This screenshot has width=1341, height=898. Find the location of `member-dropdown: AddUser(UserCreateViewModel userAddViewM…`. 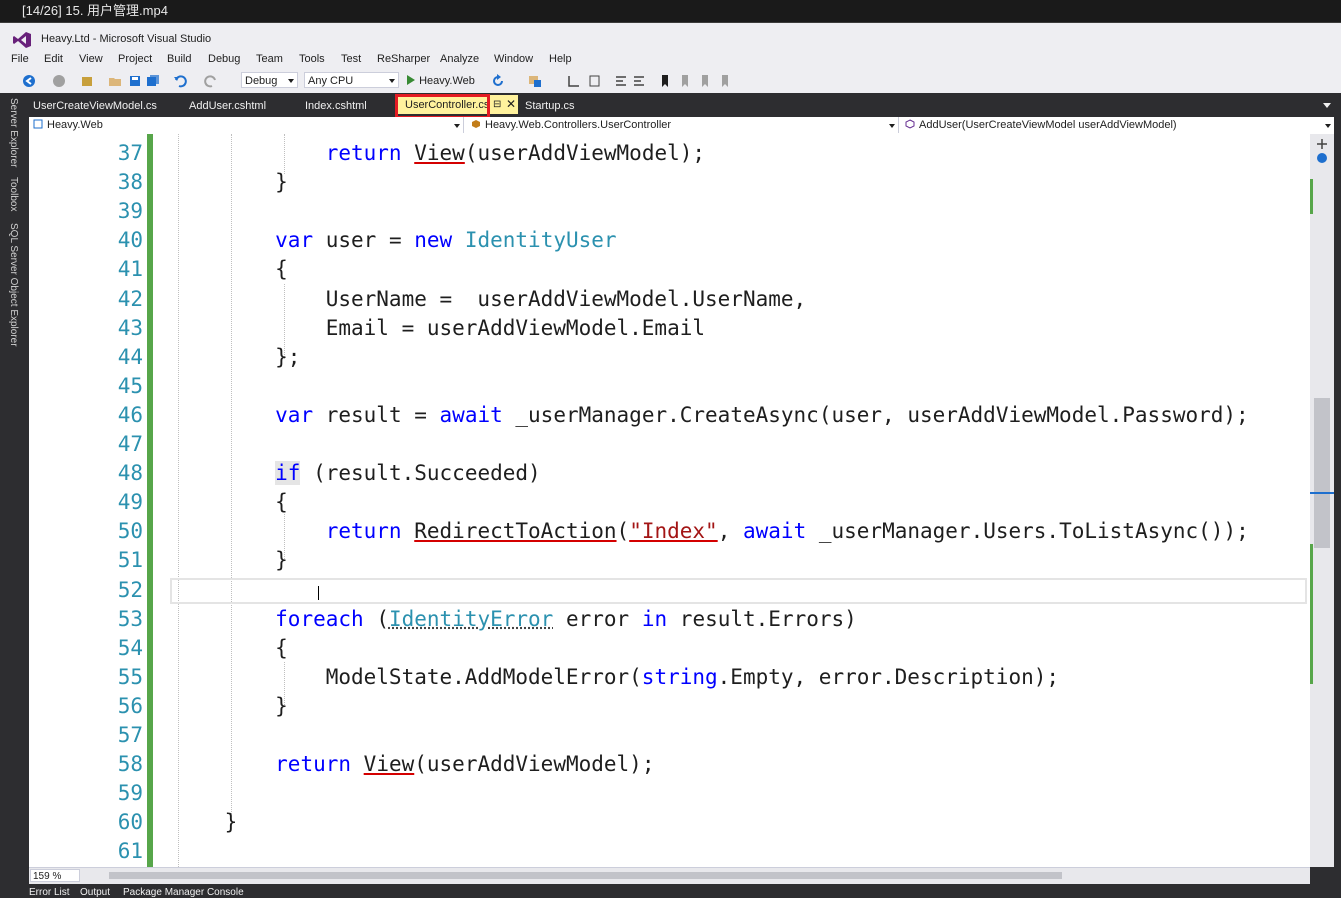

member-dropdown: AddUser(UserCreateViewModel userAddViewM… is located at coordinates (1117, 125).